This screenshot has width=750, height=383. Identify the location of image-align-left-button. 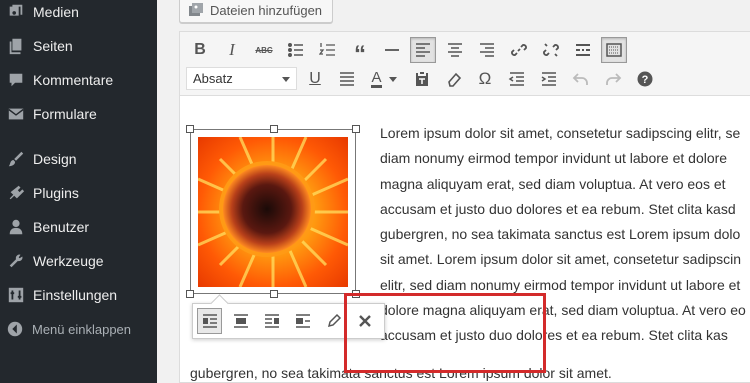
(210, 321).